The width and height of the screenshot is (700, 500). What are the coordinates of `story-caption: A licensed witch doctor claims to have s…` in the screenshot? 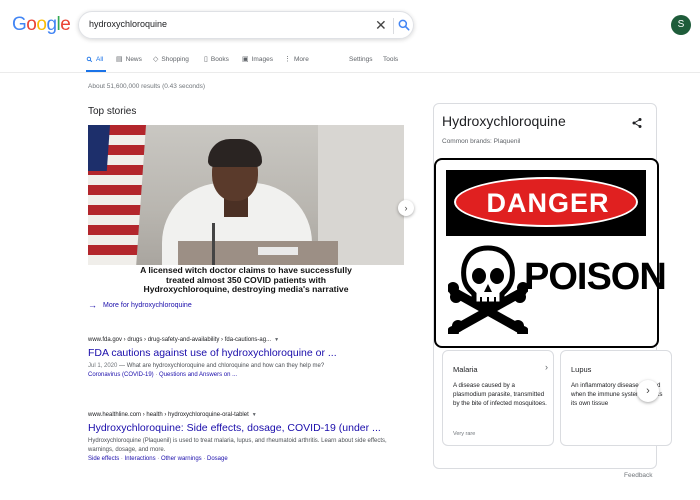 It's located at (246, 279).